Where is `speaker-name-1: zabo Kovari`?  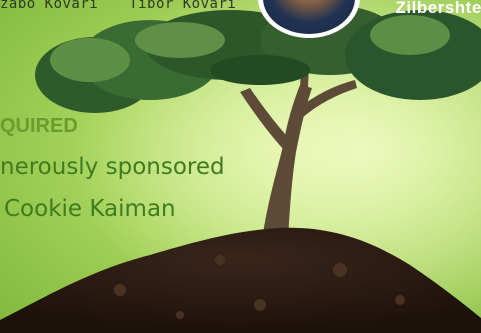
speaker-name-1: zabo Kovari is located at coordinates (49, 6).